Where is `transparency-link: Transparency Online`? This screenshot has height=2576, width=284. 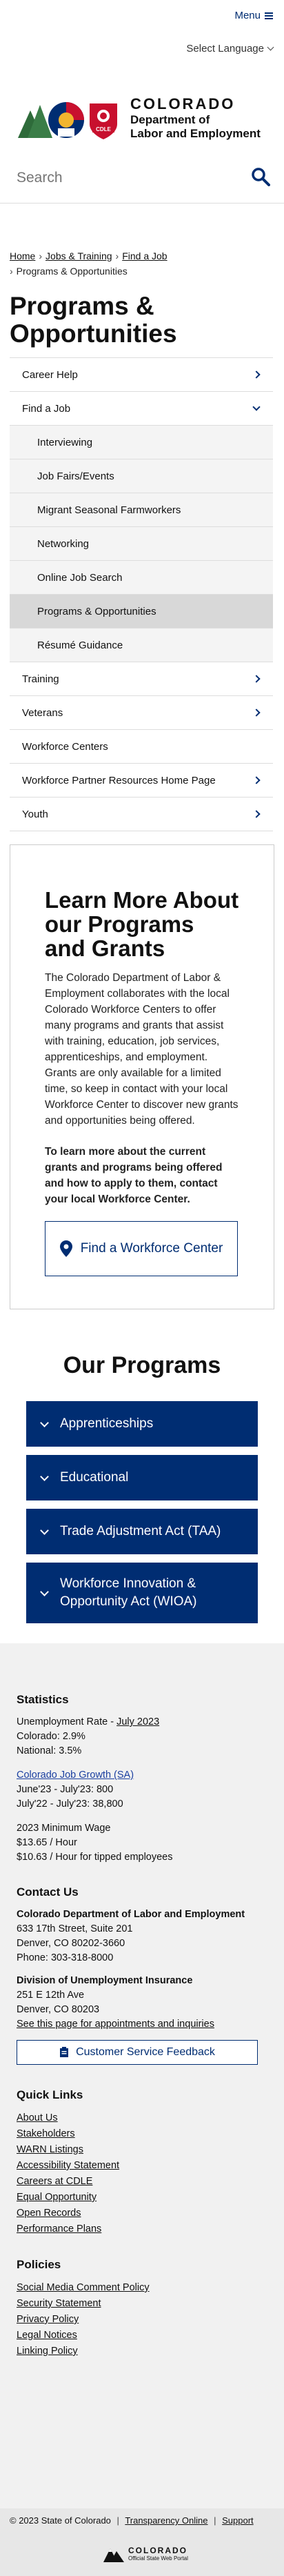 transparency-link: Transparency Online is located at coordinates (166, 2520).